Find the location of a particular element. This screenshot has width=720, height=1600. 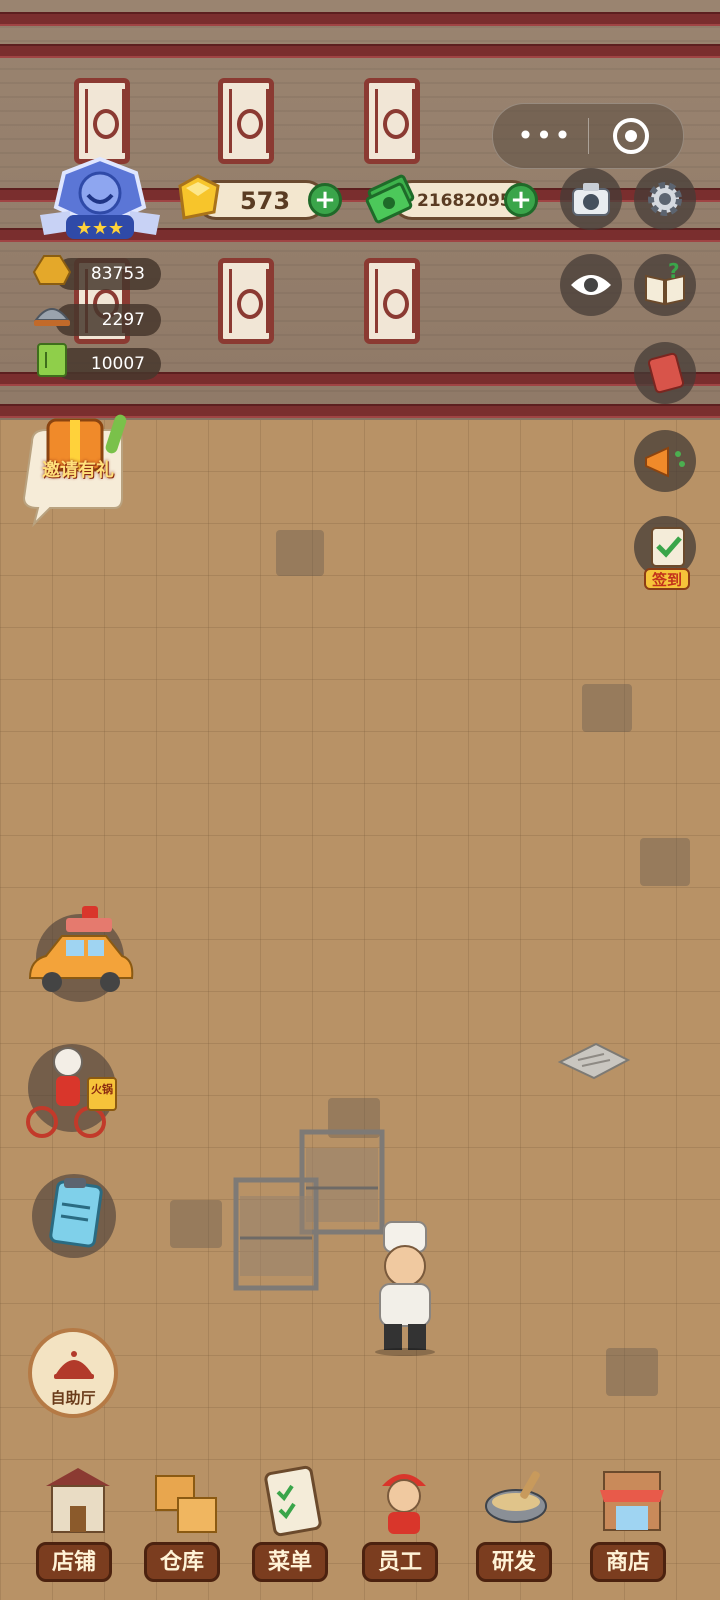

add-cash-button: + is located at coordinates (521, 200).